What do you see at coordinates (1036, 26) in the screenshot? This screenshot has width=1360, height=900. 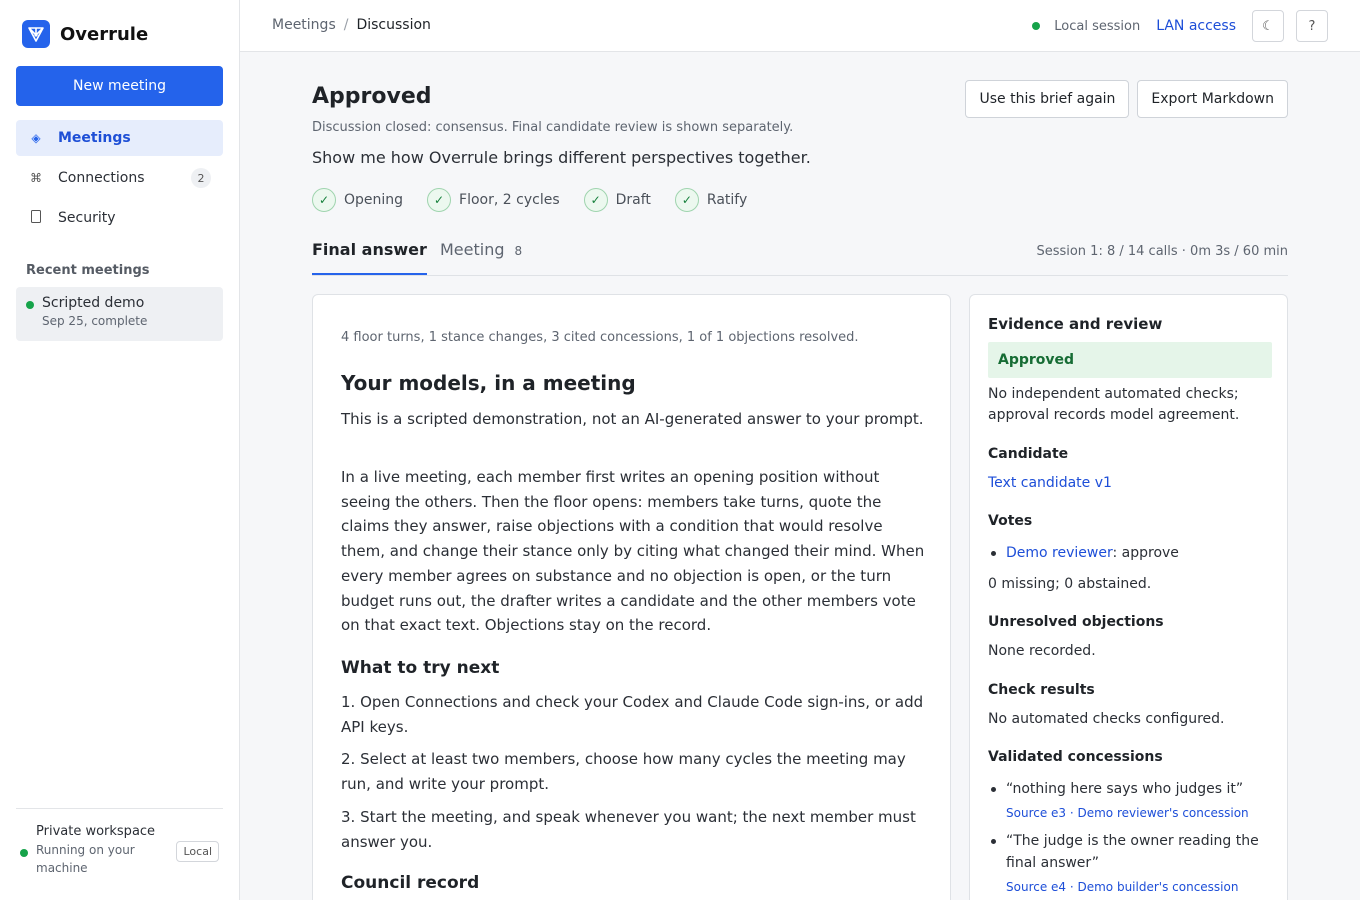 I see `session-status-dot` at bounding box center [1036, 26].